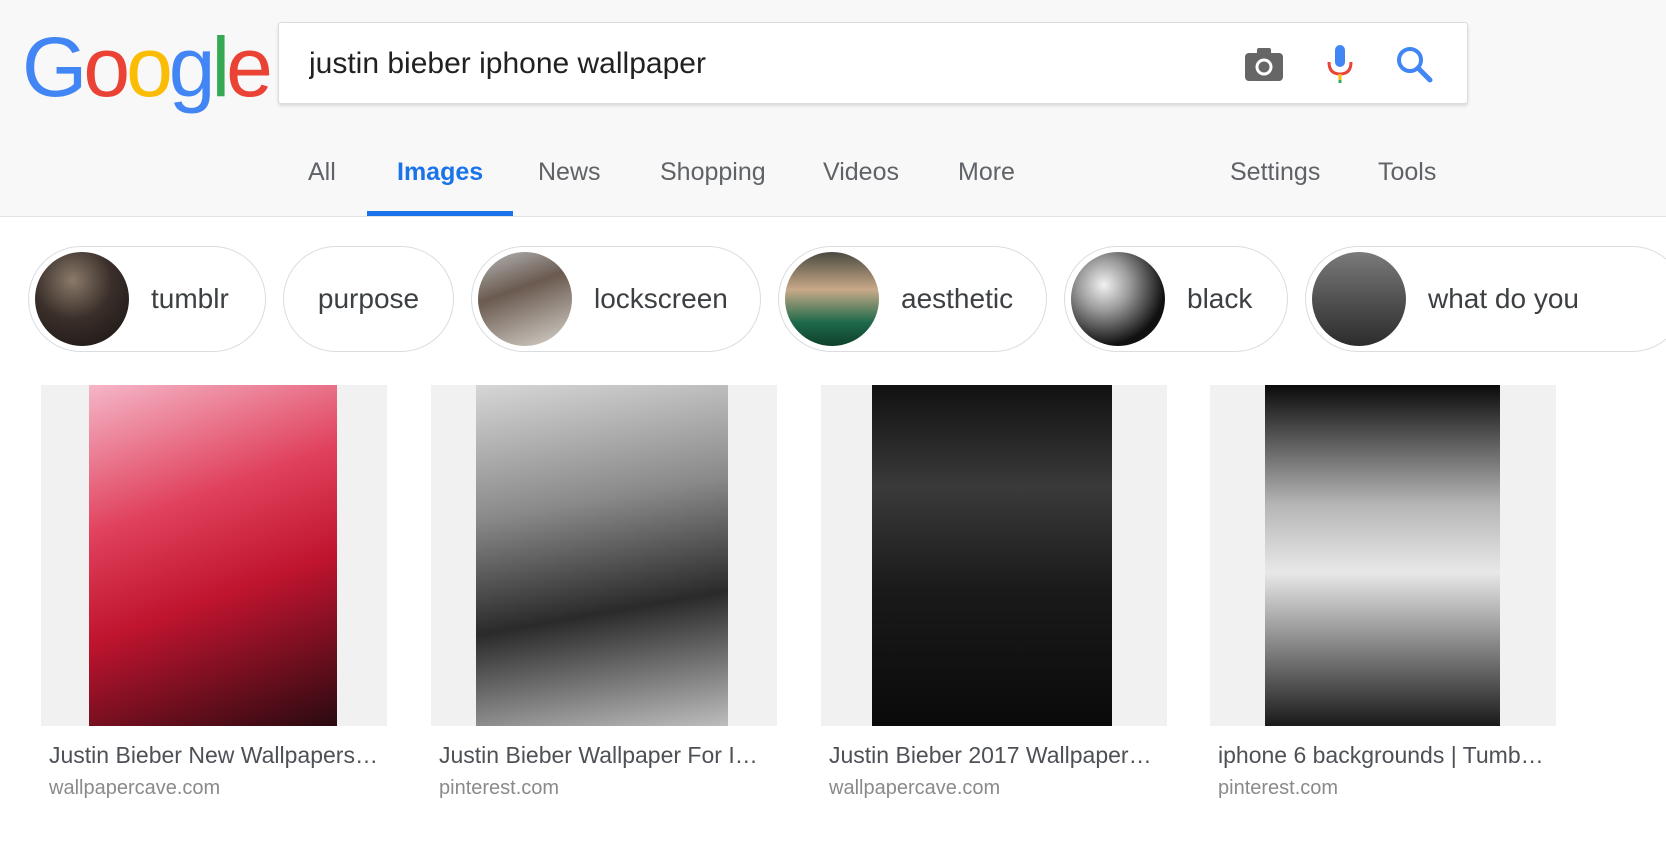 Image resolution: width=1666 pixels, height=868 pixels. Describe the element at coordinates (249, 67) in the screenshot. I see `logo-letter: e` at that location.